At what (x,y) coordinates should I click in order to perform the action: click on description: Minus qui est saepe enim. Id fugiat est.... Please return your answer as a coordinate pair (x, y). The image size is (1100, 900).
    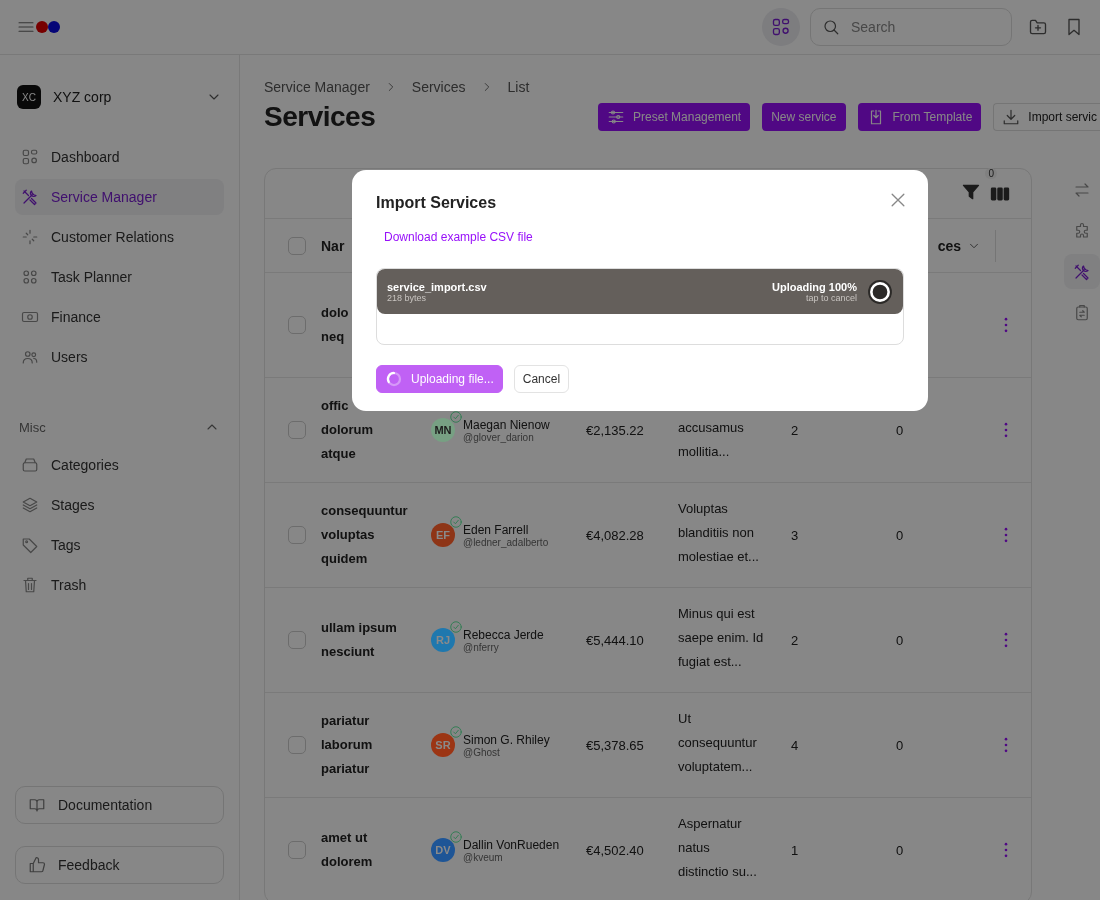
    Looking at the image, I should click on (721, 638).